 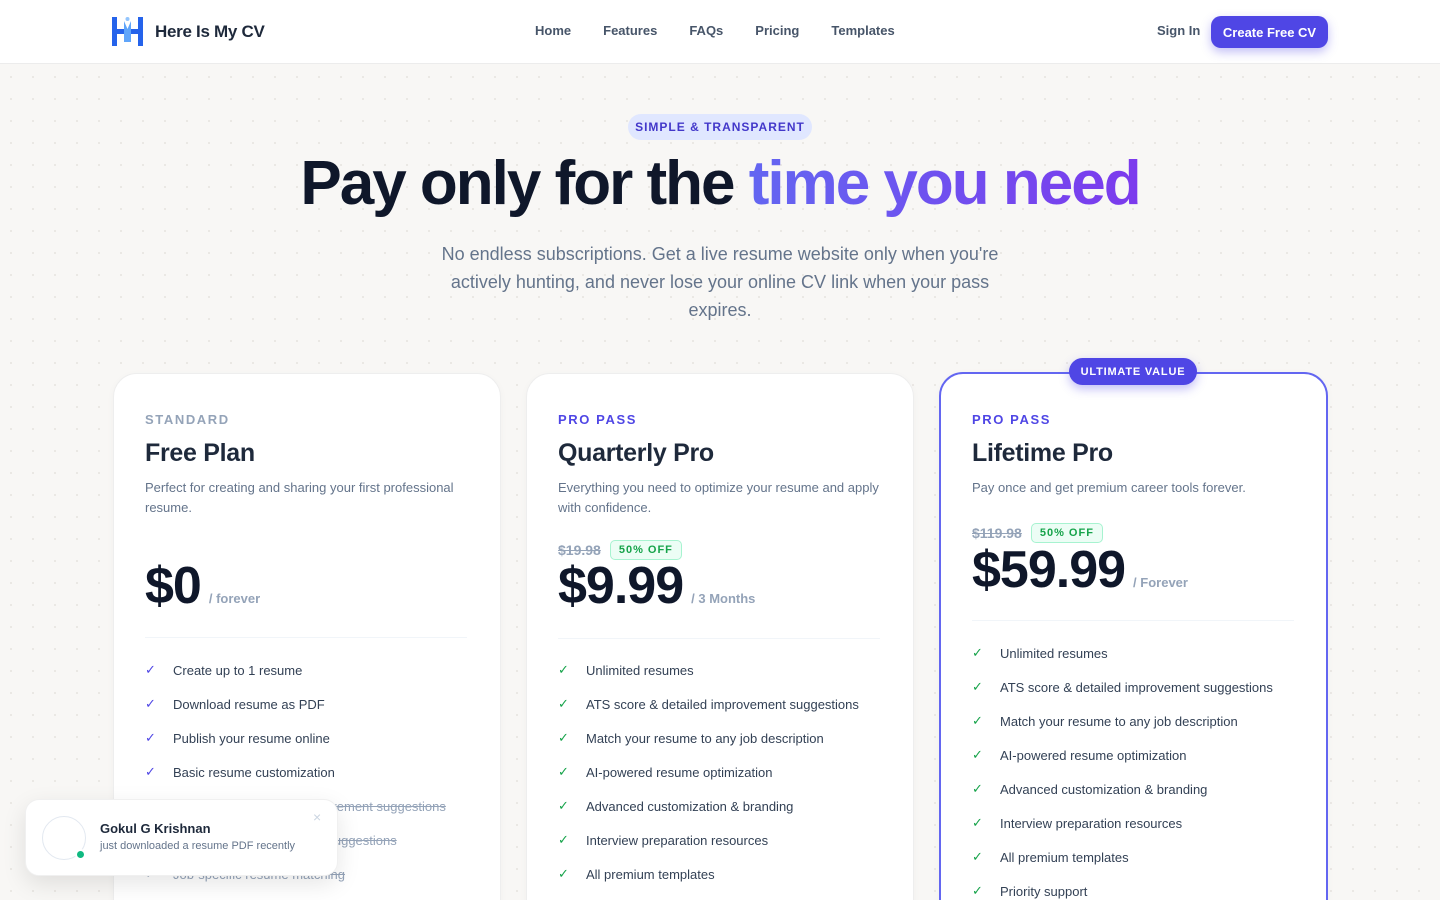 I want to click on feature-text: Priority support, so click(x=1044, y=891).